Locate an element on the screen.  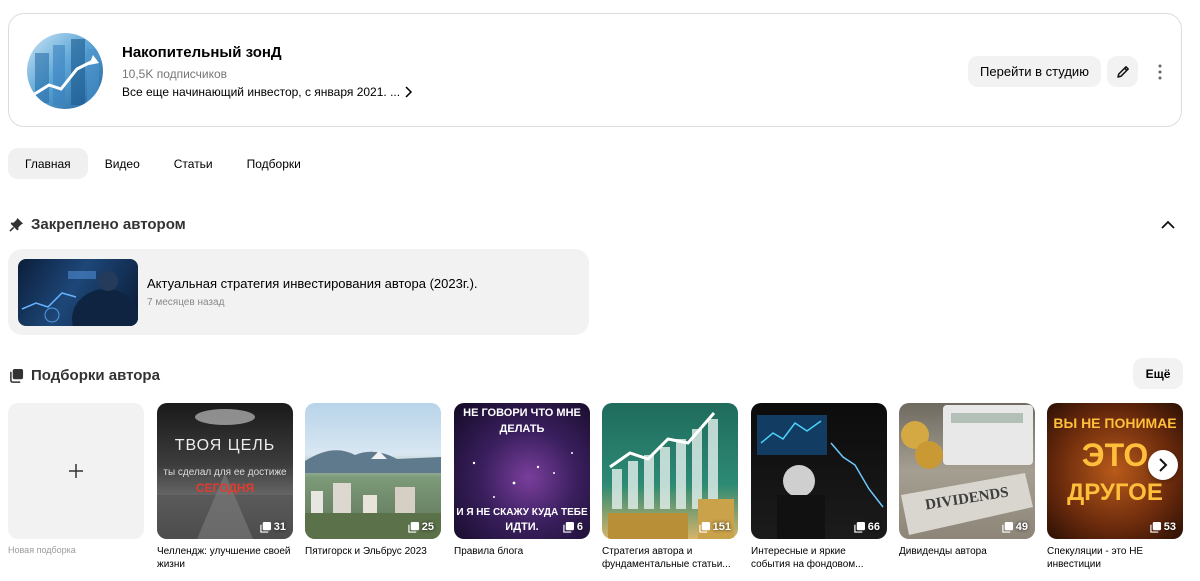
overlay-text: ТВОЯ ЦЕЛЬ is located at coordinates (225, 446).